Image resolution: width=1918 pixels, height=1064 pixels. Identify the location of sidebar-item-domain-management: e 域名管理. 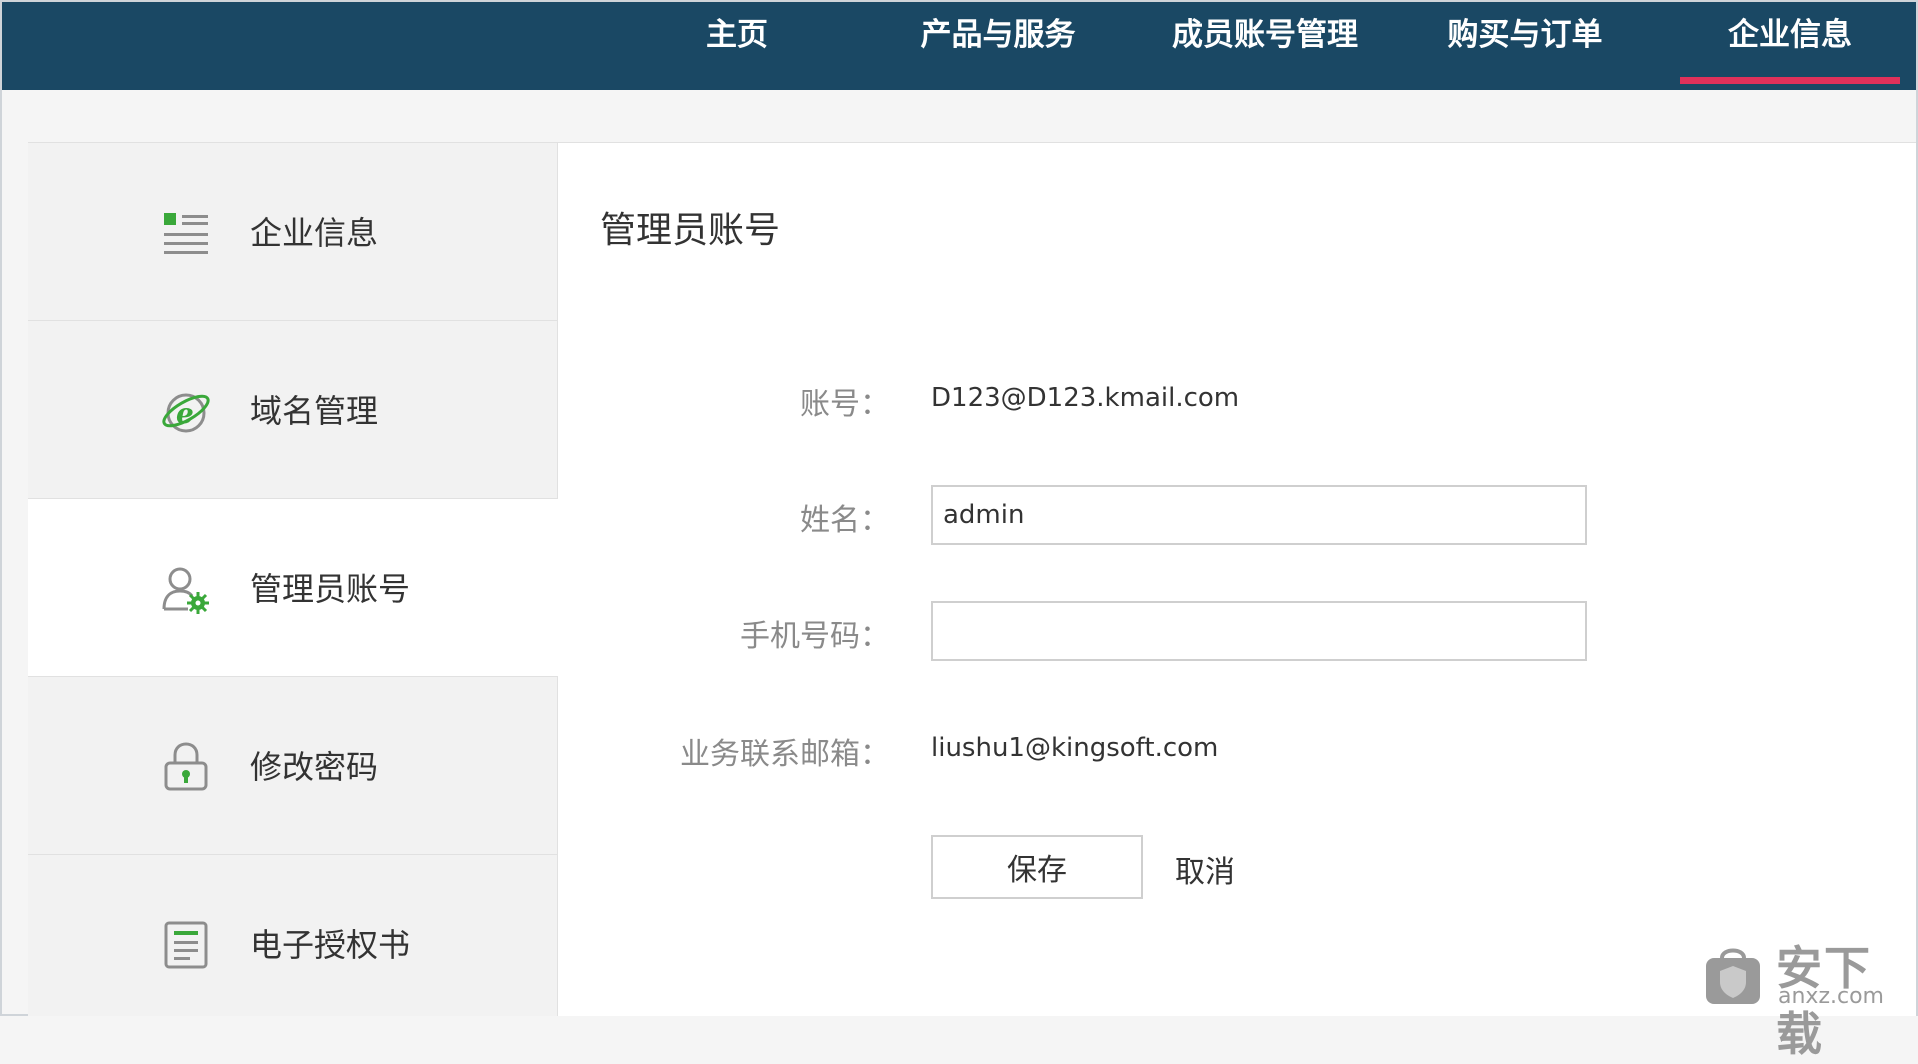
(293, 409).